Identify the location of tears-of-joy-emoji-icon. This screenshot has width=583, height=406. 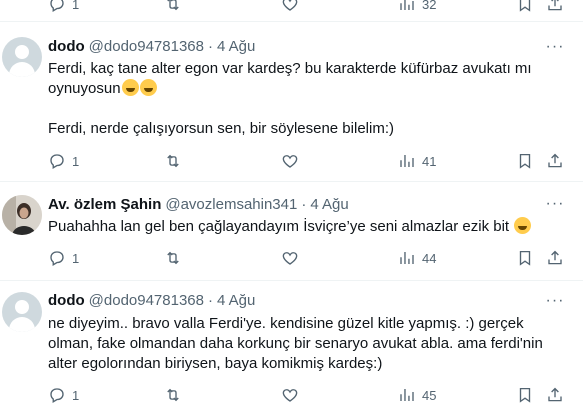
(523, 225).